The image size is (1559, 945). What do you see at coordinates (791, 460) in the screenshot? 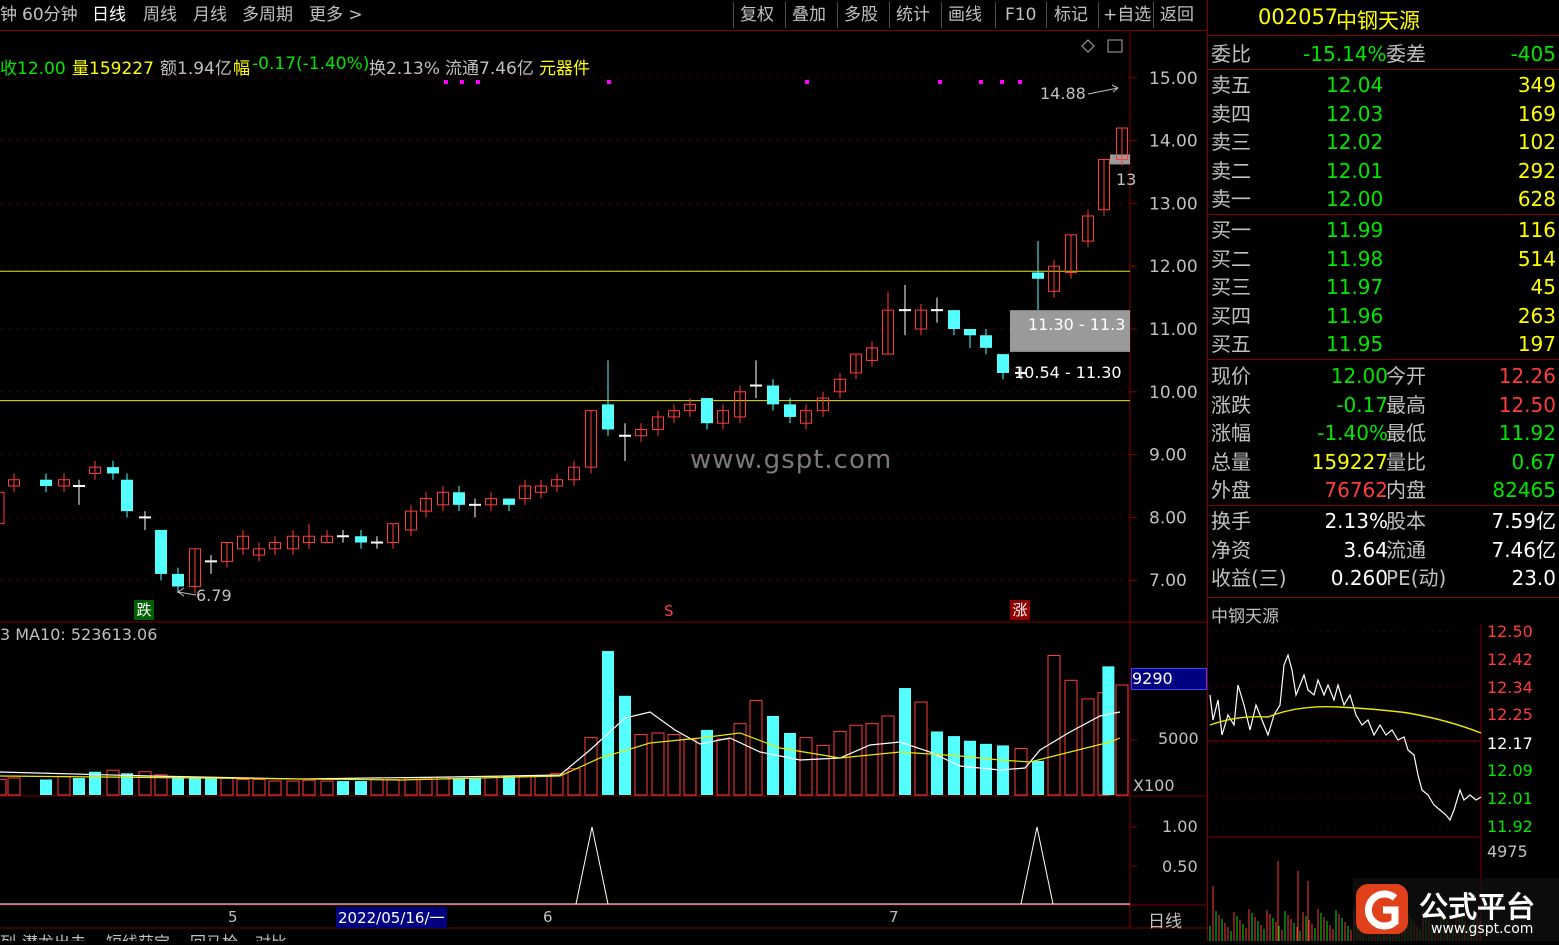
I see `watermark-text: www.gspt.com` at bounding box center [791, 460].